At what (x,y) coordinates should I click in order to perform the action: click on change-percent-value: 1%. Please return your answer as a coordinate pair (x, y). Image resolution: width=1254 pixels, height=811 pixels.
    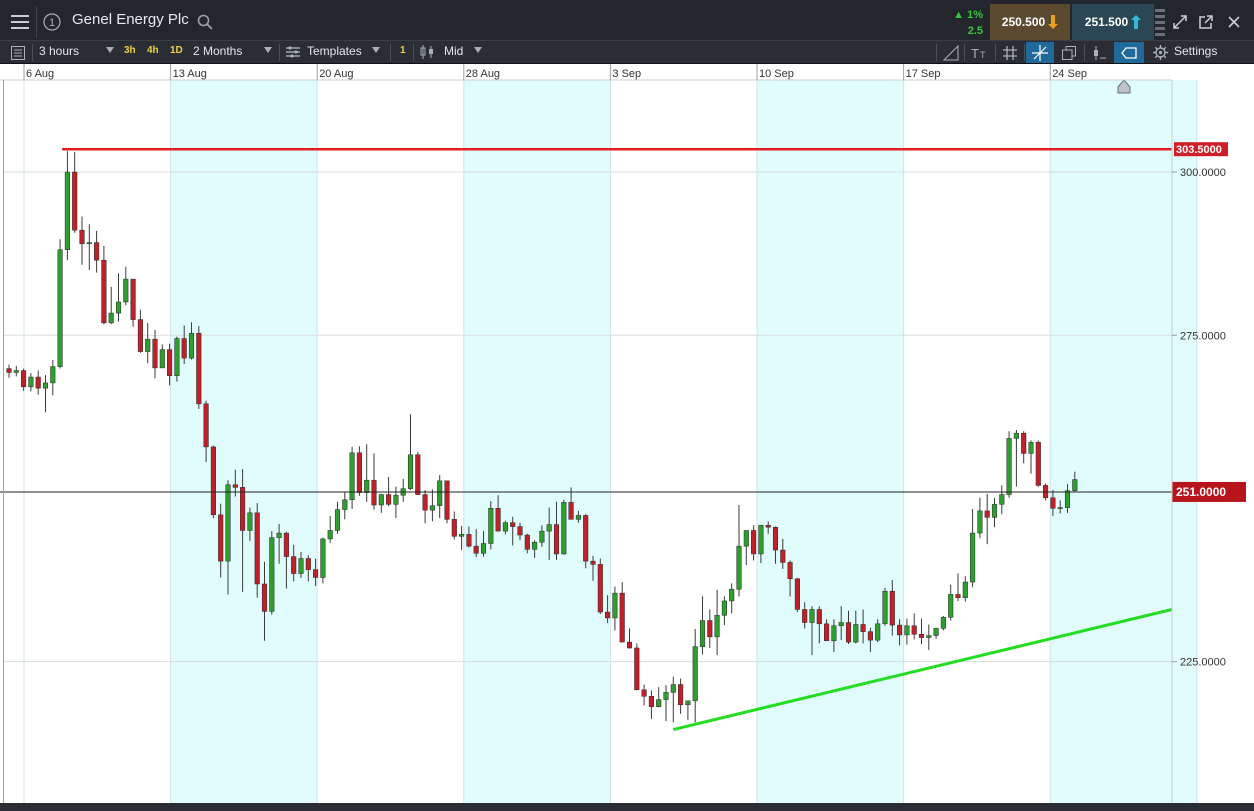
    Looking at the image, I should click on (975, 15).